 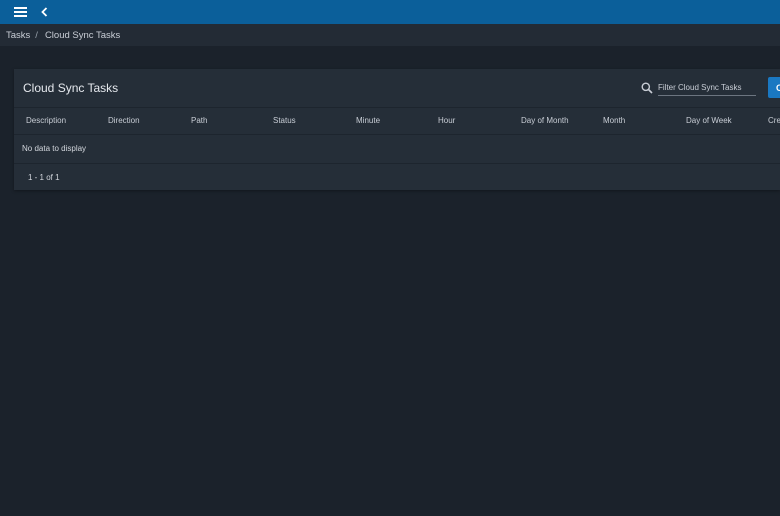 What do you see at coordinates (44, 12) in the screenshot?
I see `chevron-left-icon` at bounding box center [44, 12].